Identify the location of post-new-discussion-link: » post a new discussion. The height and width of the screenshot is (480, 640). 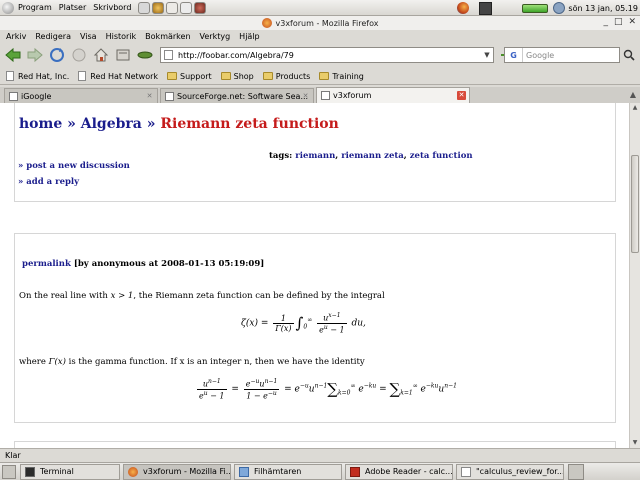
(74, 166).